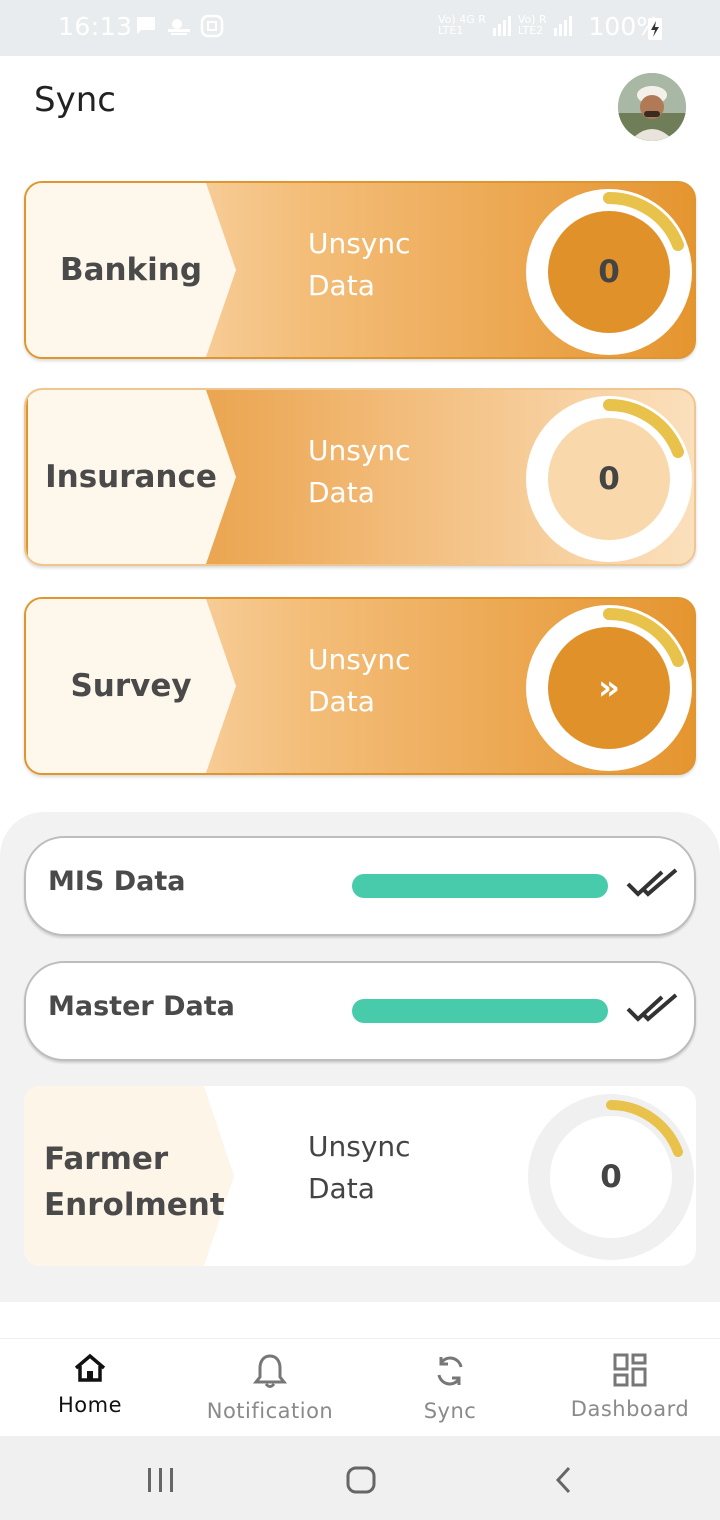 Image resolution: width=720 pixels, height=1520 pixels. I want to click on survey-forward-button: », so click(609, 688).